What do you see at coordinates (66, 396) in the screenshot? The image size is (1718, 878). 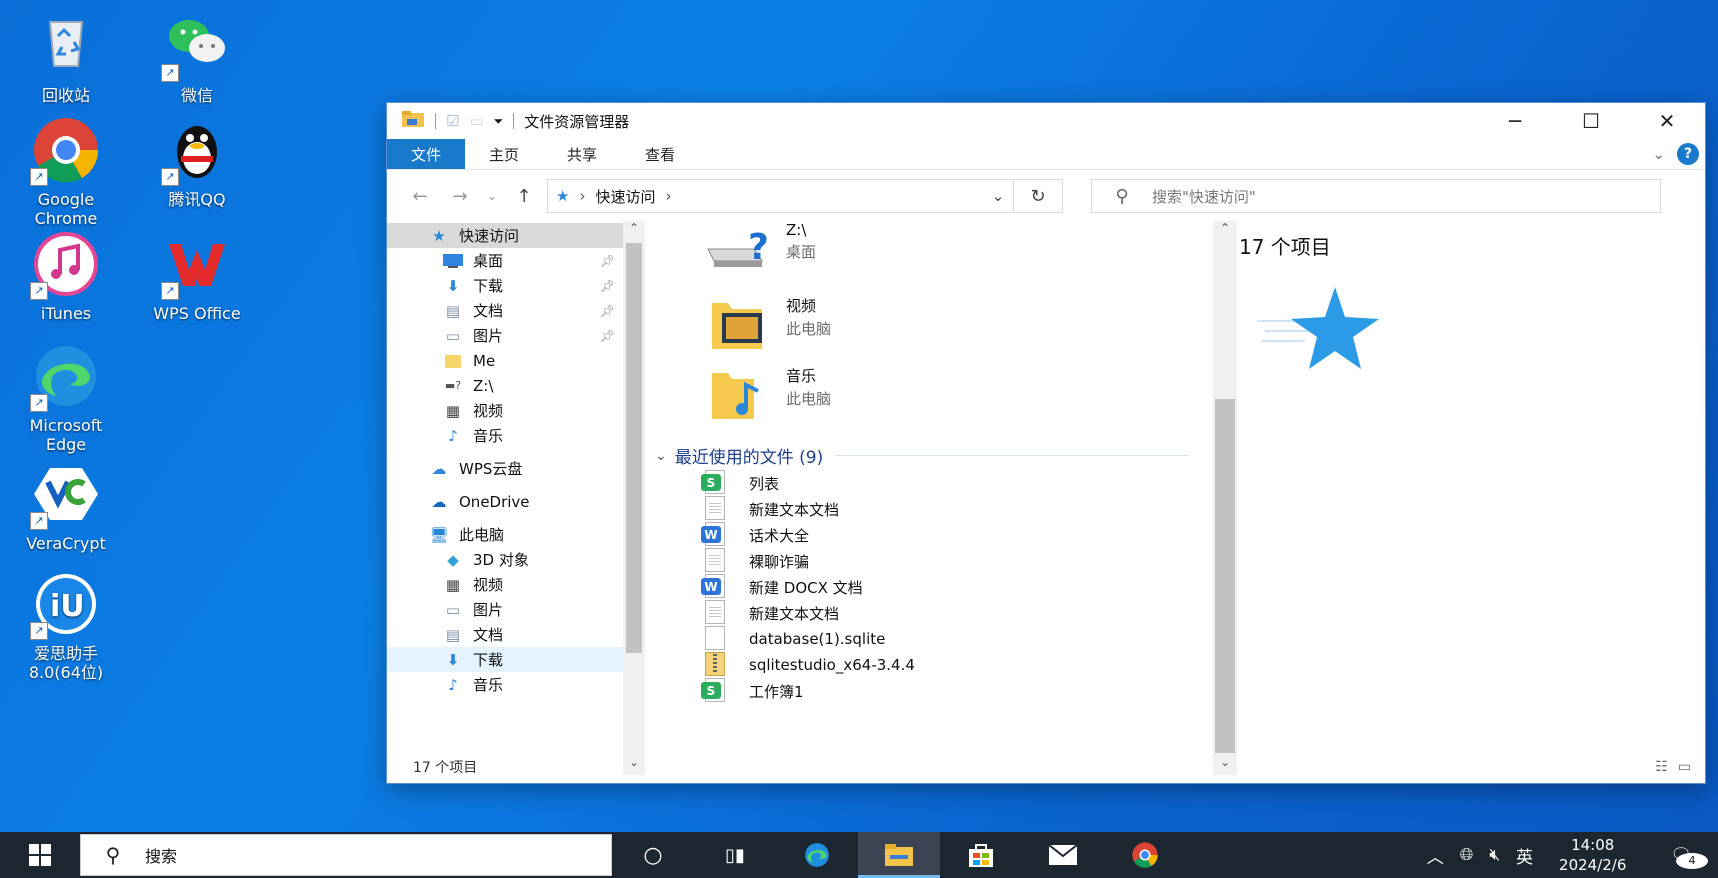 I see `desktop-icon-edge: ↗ Microsoft Edge` at bounding box center [66, 396].